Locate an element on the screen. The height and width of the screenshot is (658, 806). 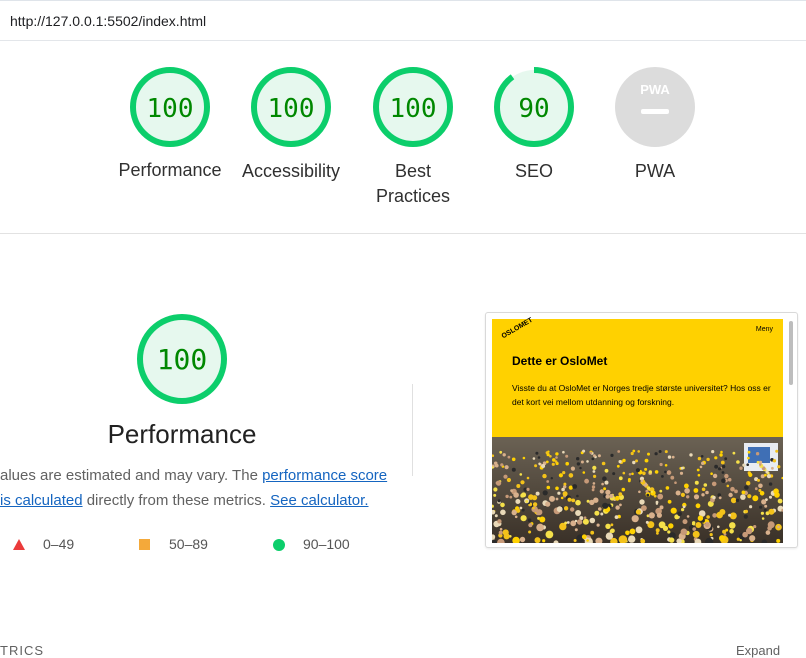
gauge-accessibility: 100 is located at coordinates (291, 107).